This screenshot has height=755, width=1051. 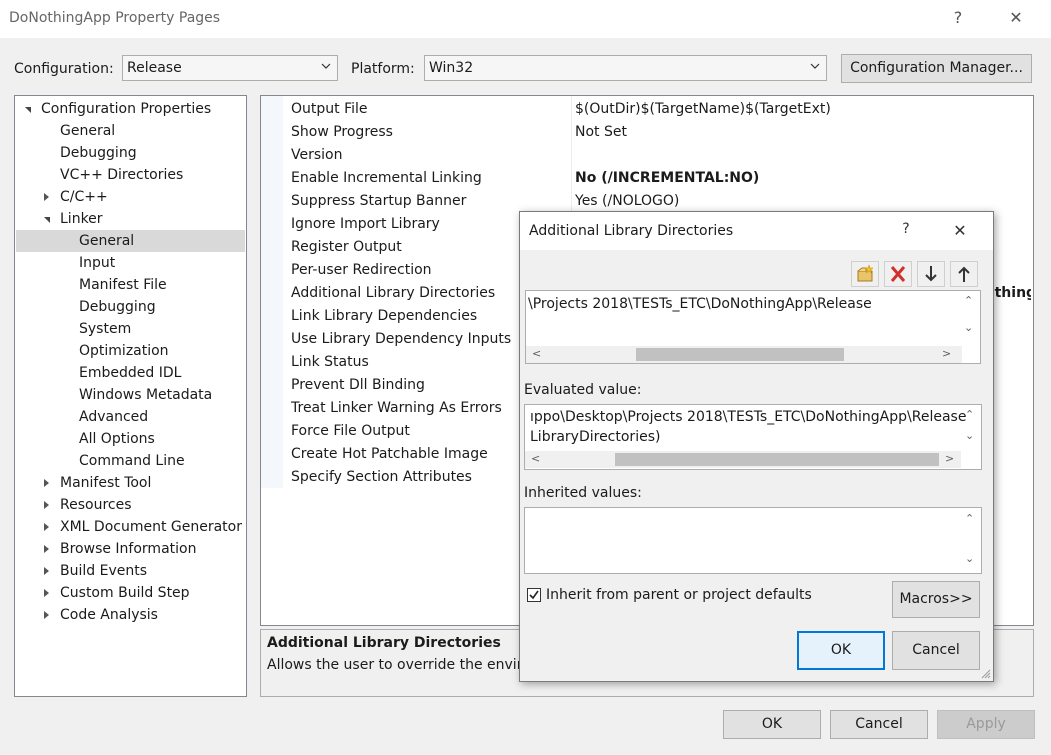 What do you see at coordinates (384, 643) in the screenshot?
I see `description-title: Additional Library Directories` at bounding box center [384, 643].